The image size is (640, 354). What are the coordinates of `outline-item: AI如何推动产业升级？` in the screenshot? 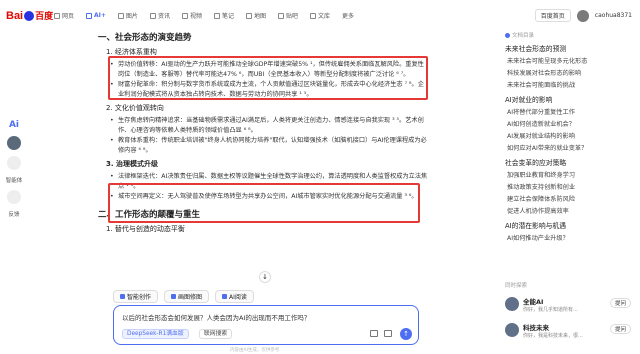 It's located at (570, 239).